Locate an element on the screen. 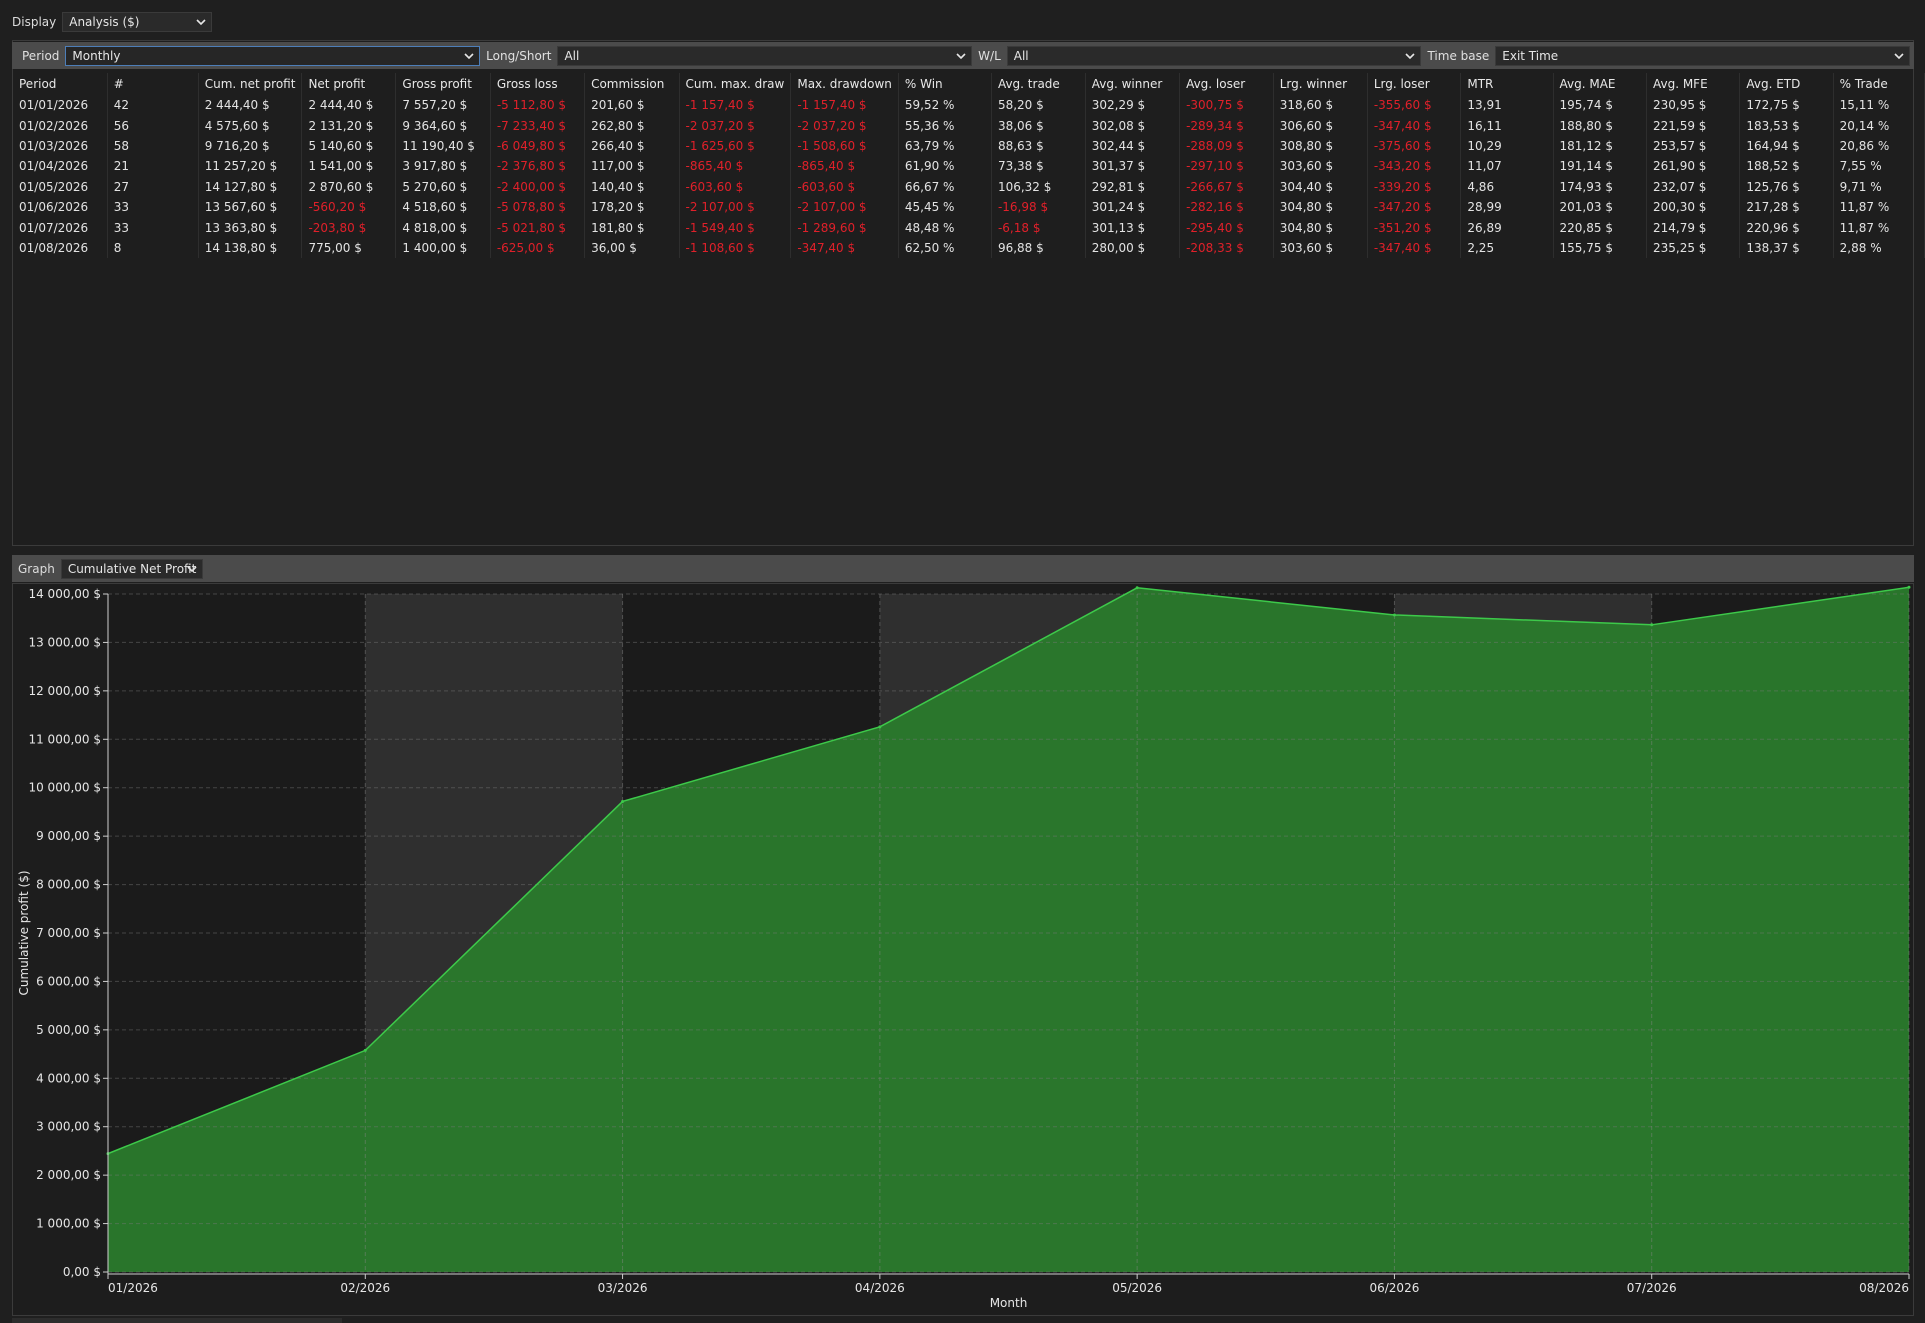  table-cell: 58,20 $ is located at coordinates (1038, 105).